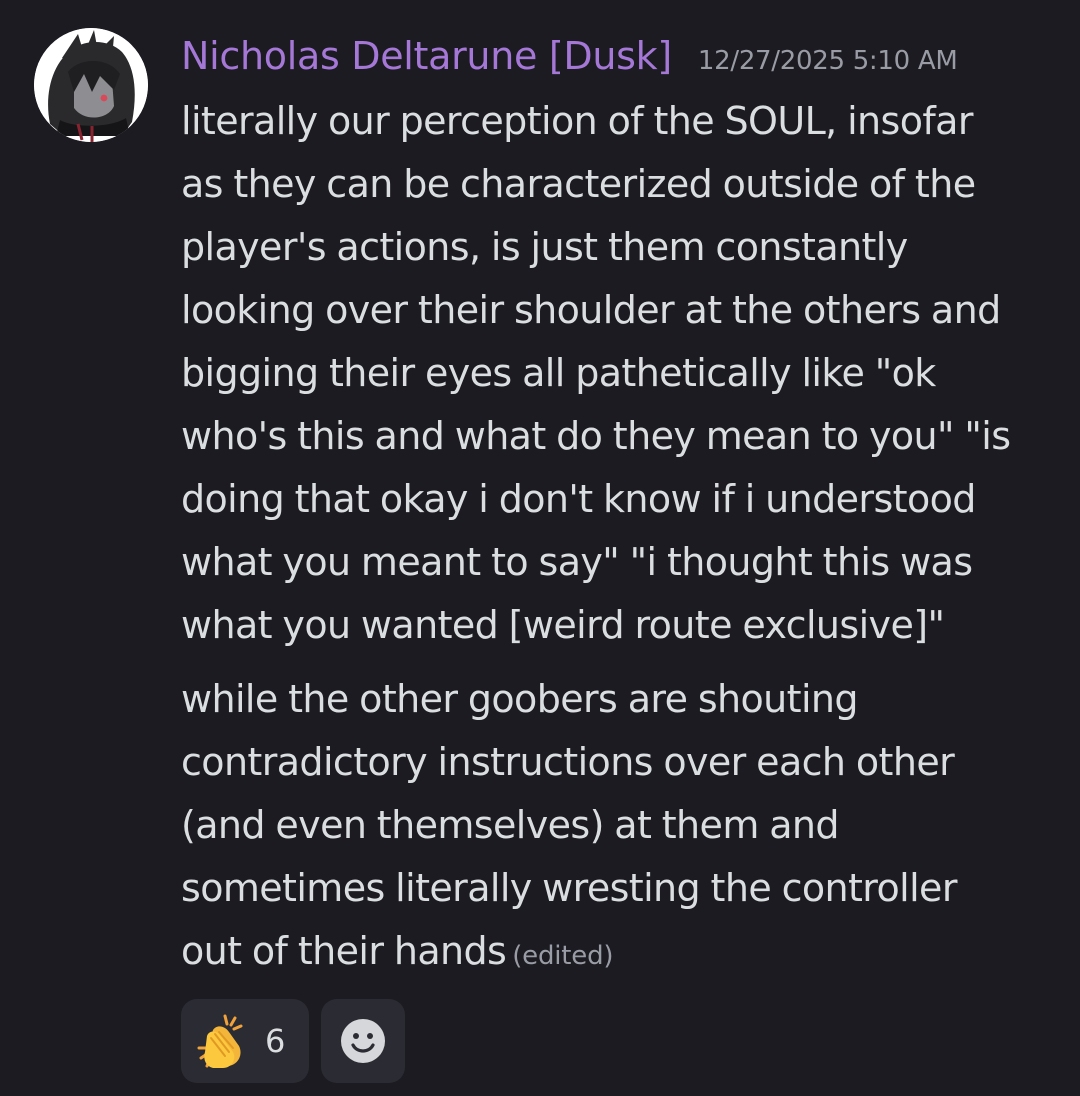 This screenshot has height=1096, width=1080. I want to click on add-reaction-smiley-icon, so click(363, 1041).